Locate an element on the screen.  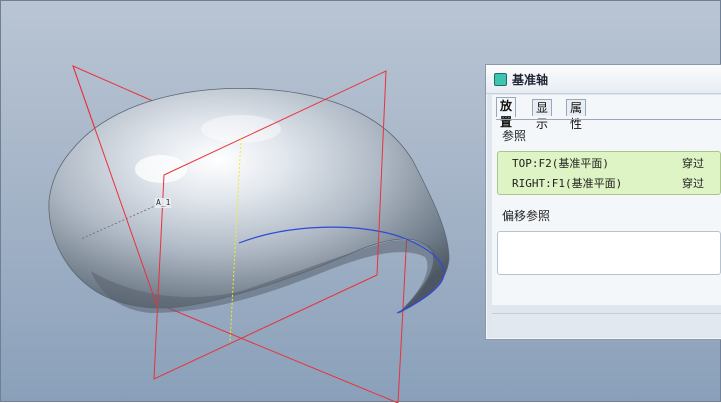
datum-axis-tag: A_1 is located at coordinates (163, 203).